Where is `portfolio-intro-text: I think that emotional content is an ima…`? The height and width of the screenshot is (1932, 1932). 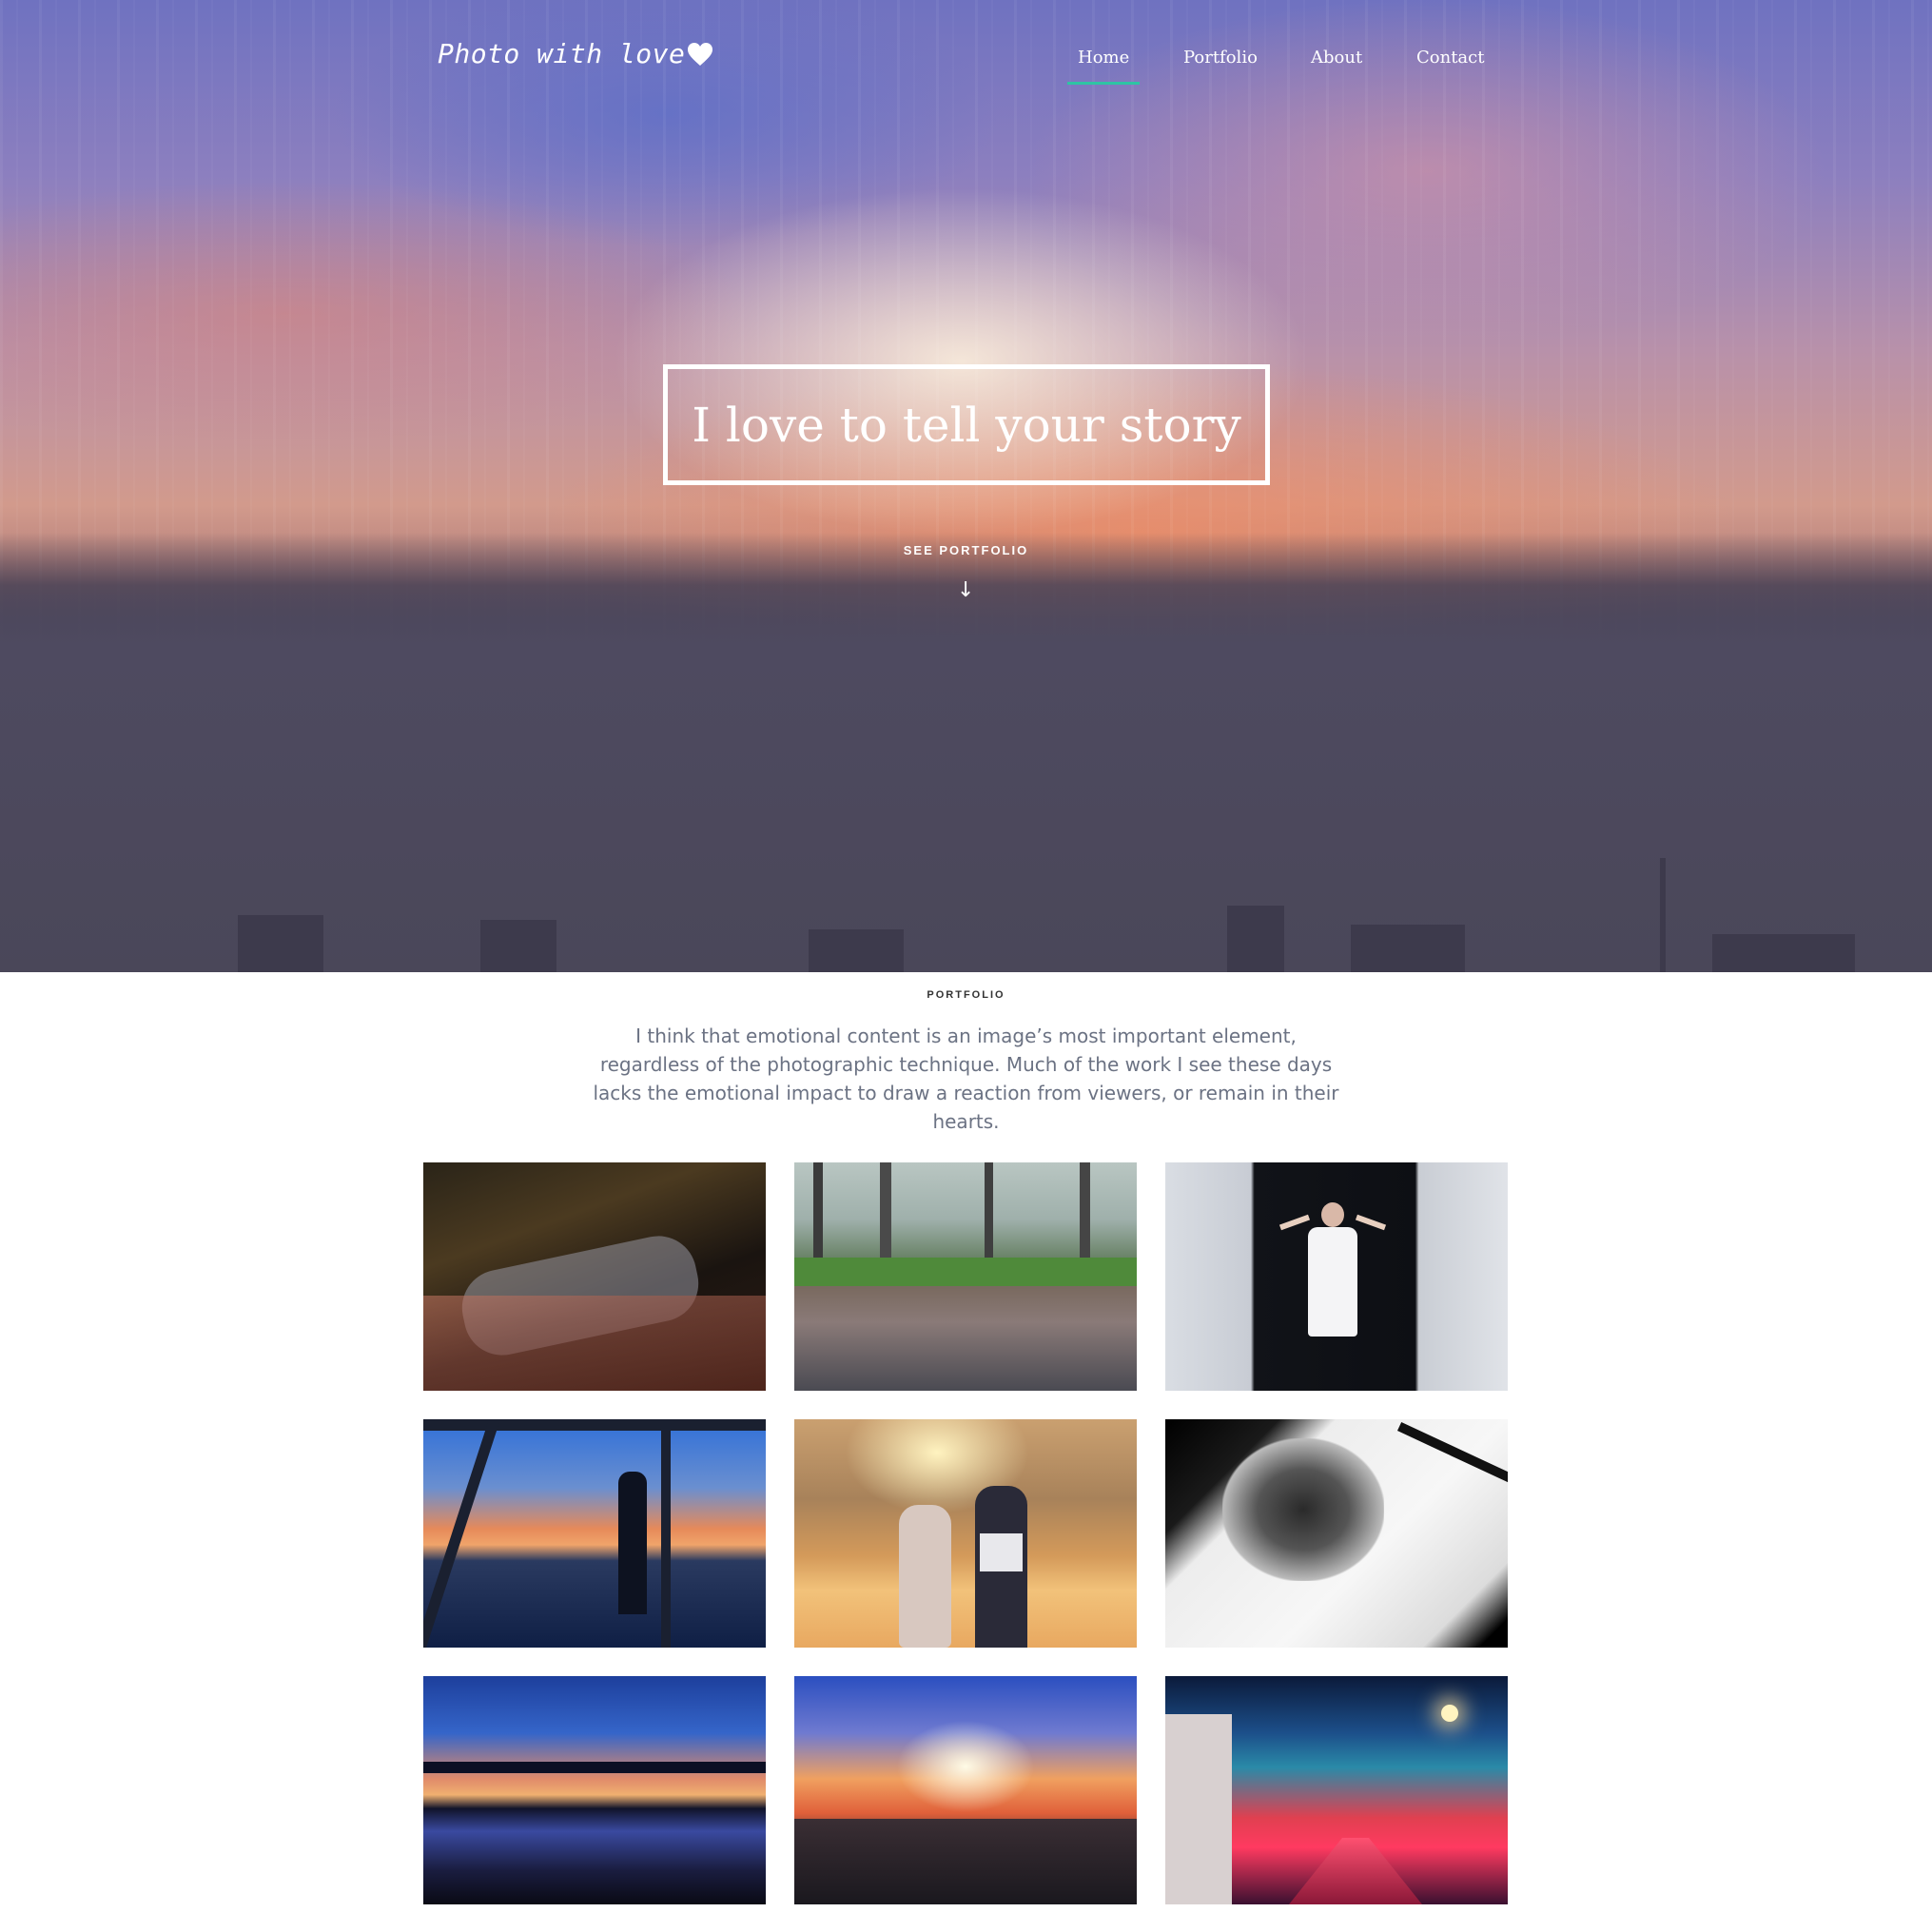 portfolio-intro-text: I think that emotional content is an ima… is located at coordinates (966, 1079).